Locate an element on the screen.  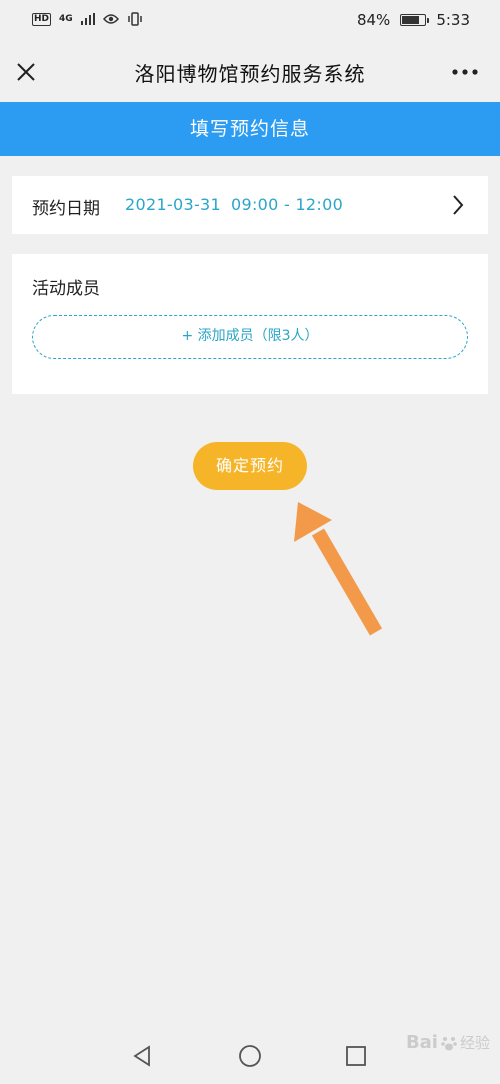
eye-icon is located at coordinates (110, 19).